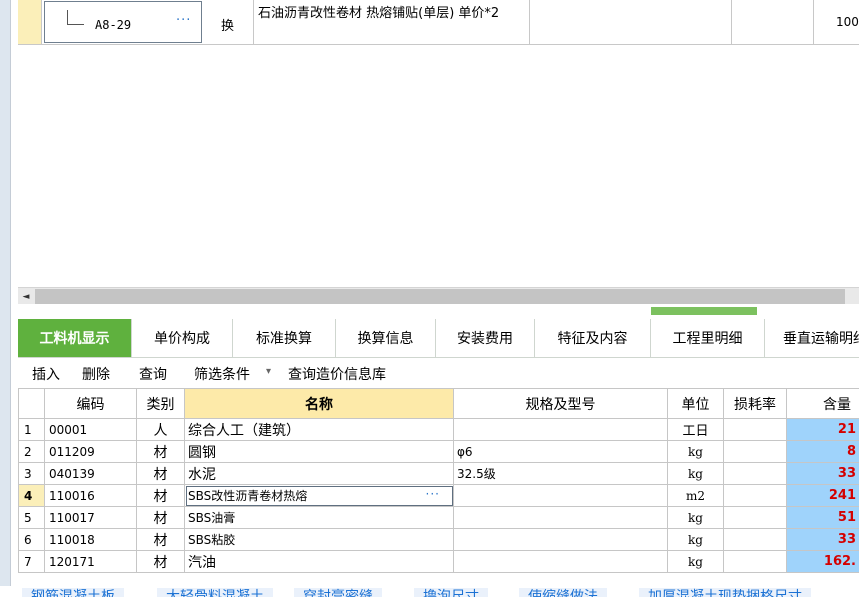  What do you see at coordinates (386, 338) in the screenshot?
I see `tab-conversion-info: 换算信息` at bounding box center [386, 338].